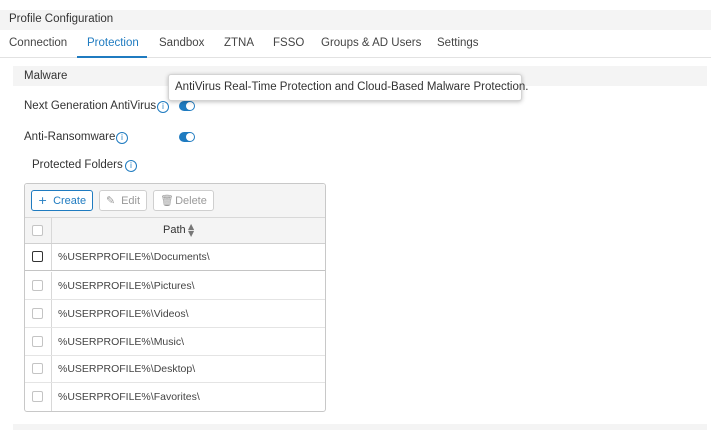 The height and width of the screenshot is (430, 711). I want to click on path-cell: %USERPROFILE%\Desktop\, so click(127, 369).